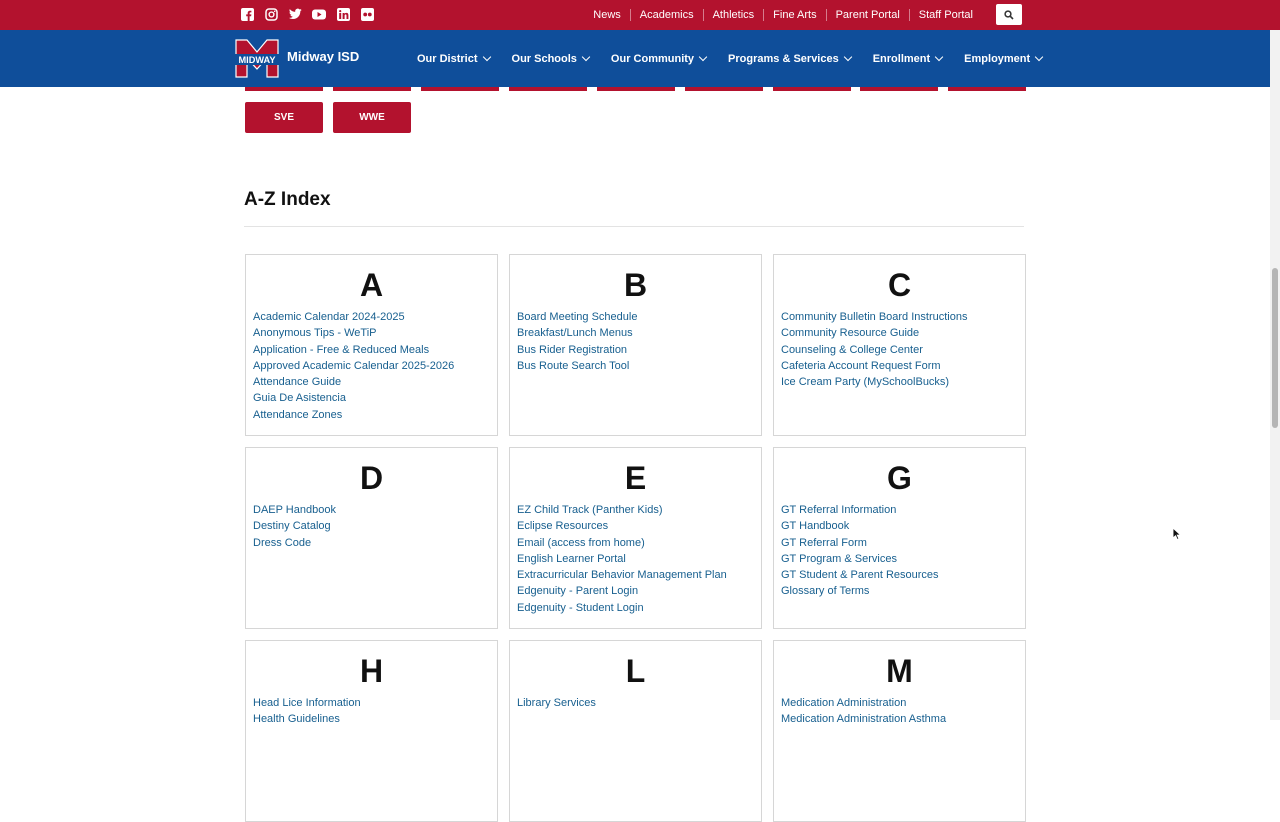  Describe the element at coordinates (860, 510) in the screenshot. I see `az-link: GT Referral Information` at that location.